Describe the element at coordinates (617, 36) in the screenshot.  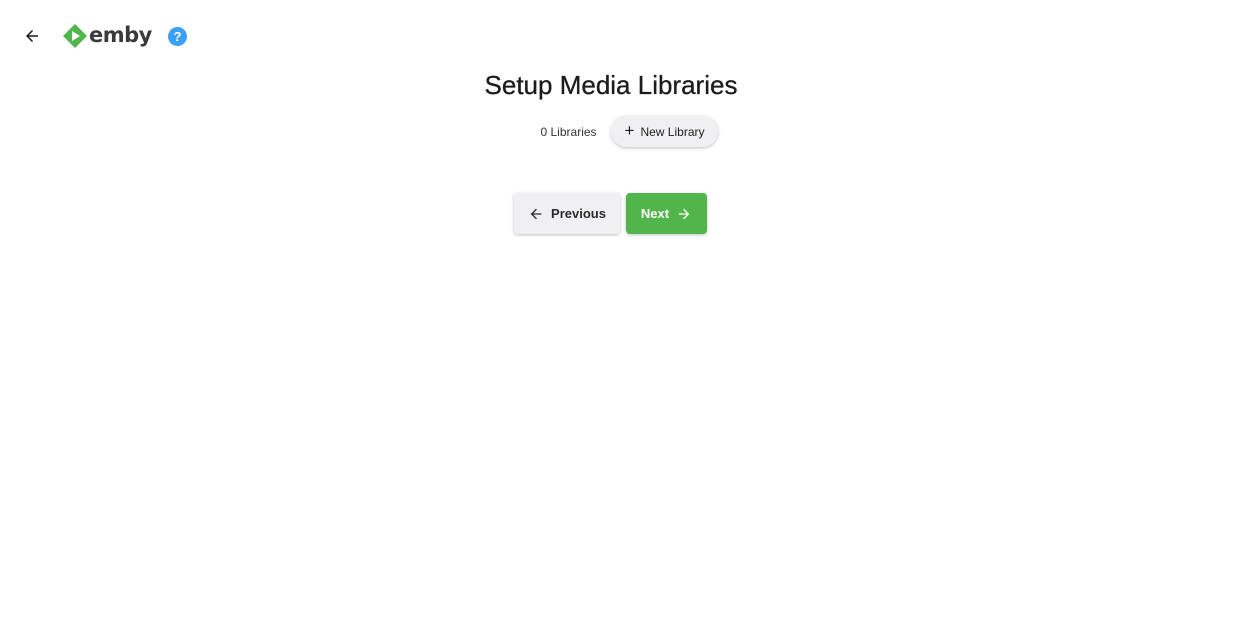
I see `header: emby ?` at that location.